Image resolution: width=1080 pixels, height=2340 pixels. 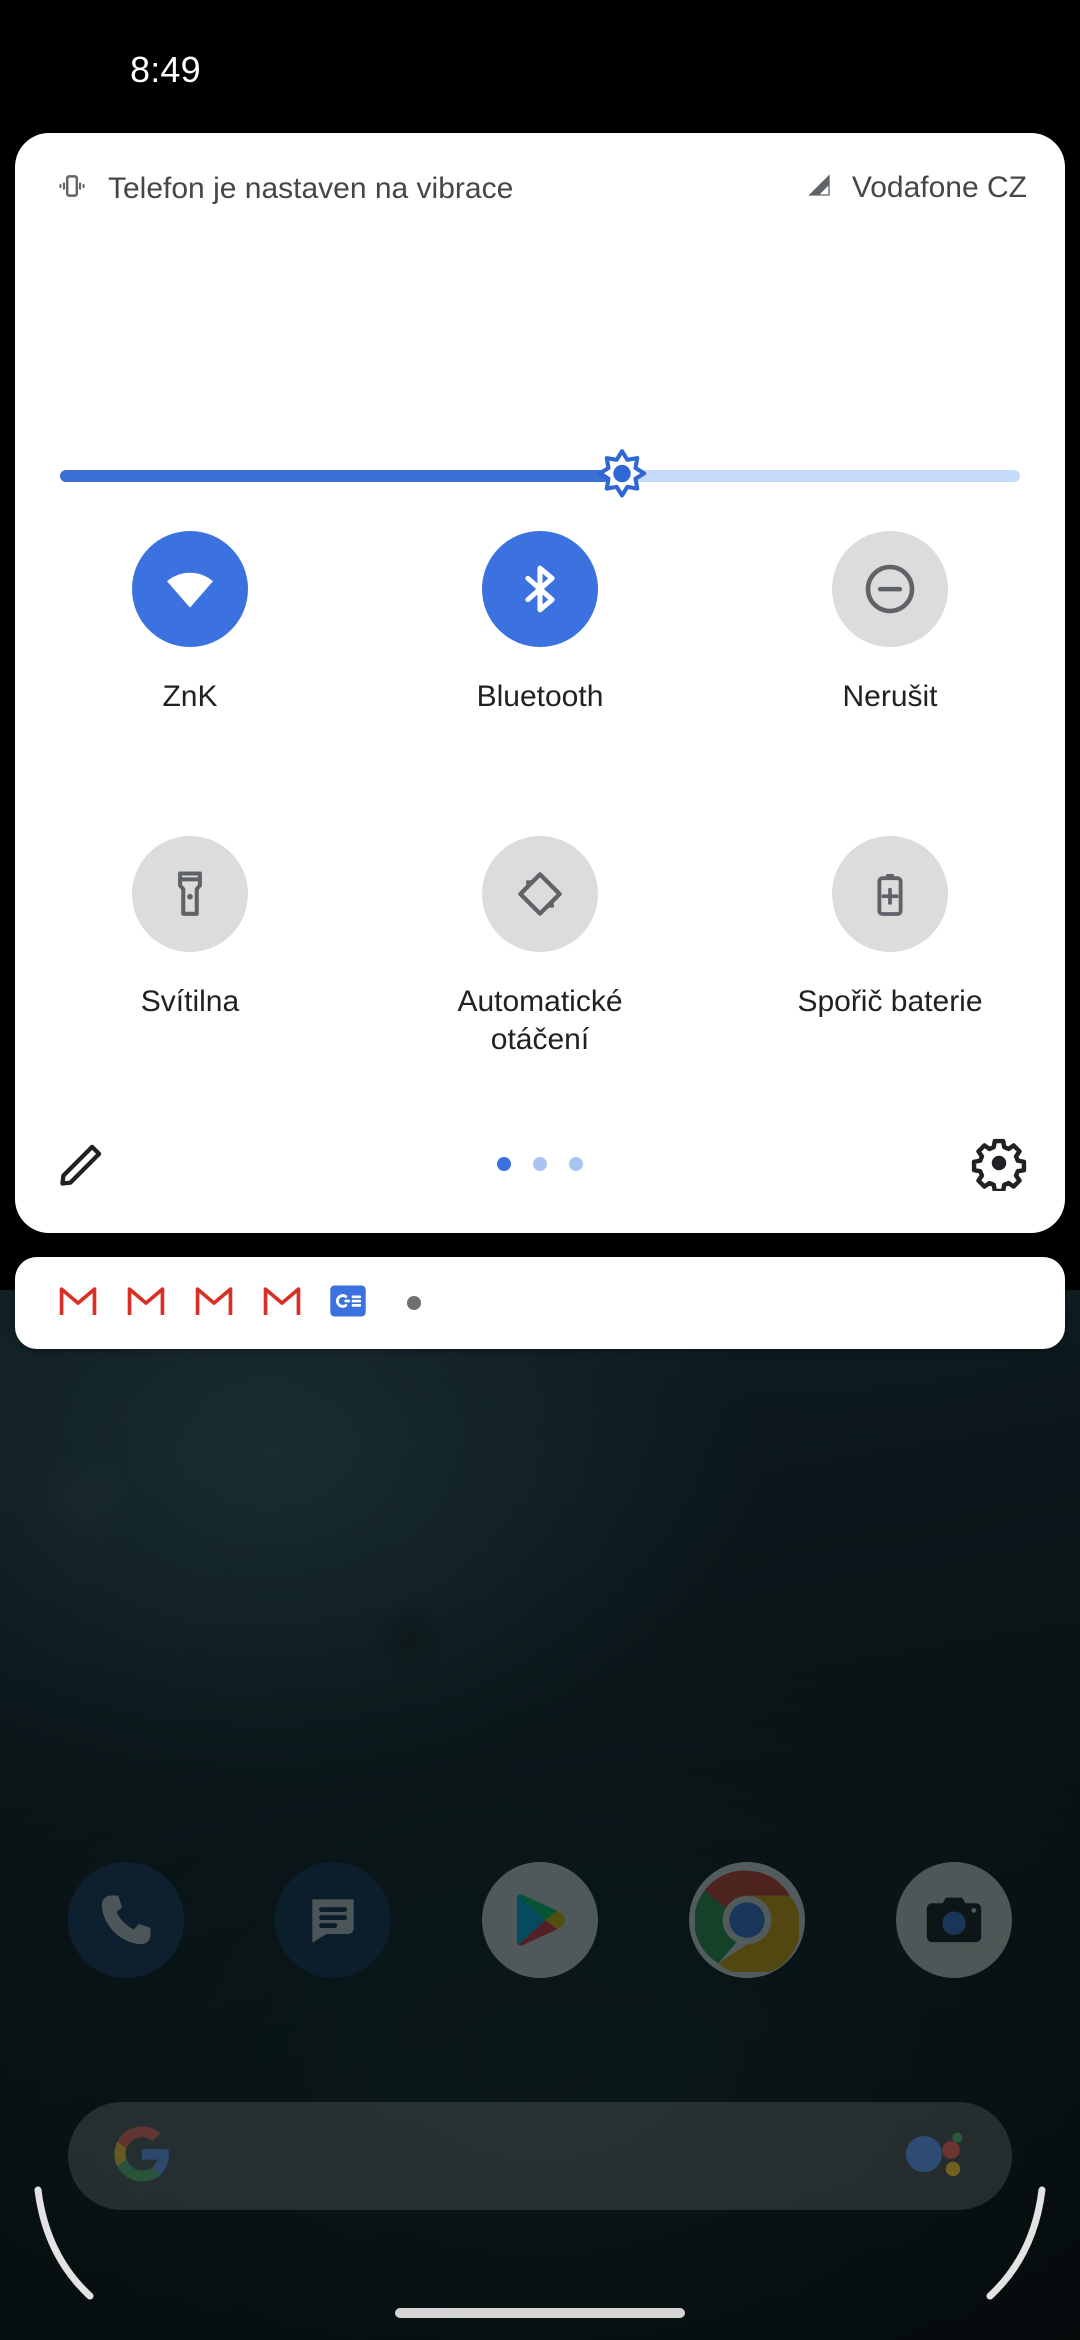 I want to click on tile-row: ZnK Bluetooth Nerušit, so click(x=540, y=623).